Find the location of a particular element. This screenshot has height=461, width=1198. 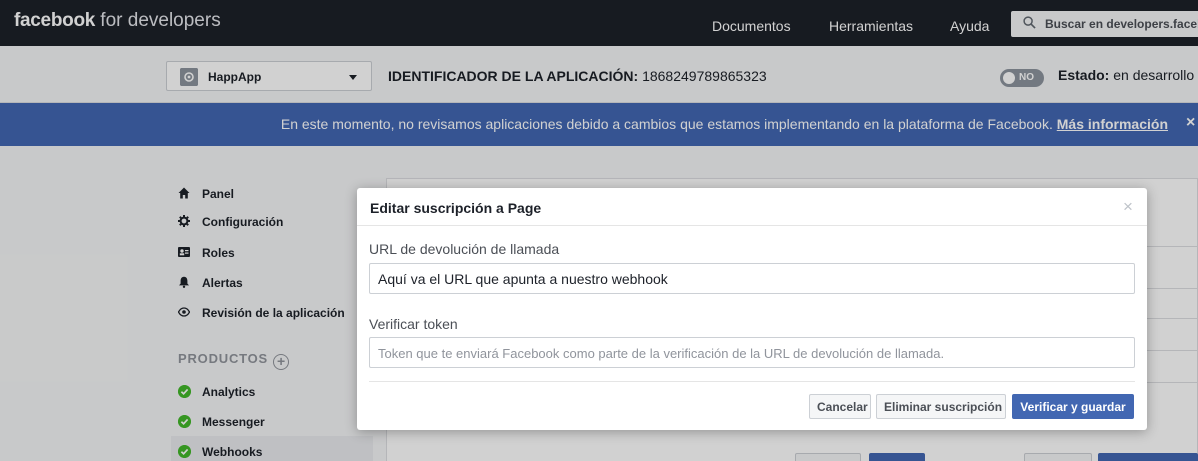

verify-token-input is located at coordinates (752, 352).